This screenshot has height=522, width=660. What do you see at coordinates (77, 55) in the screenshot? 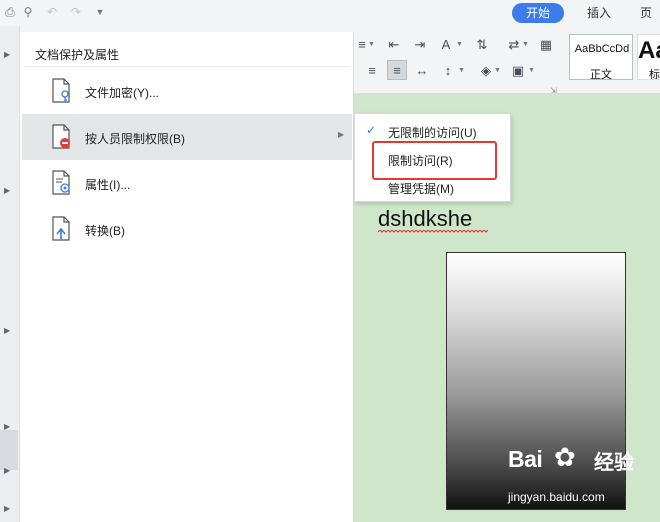
I see `menu-title: 文档保护及属性` at bounding box center [77, 55].